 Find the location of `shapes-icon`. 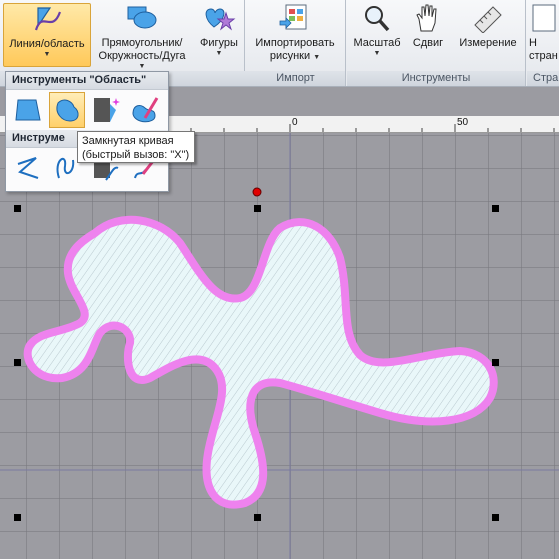

shapes-icon is located at coordinates (142, 17).